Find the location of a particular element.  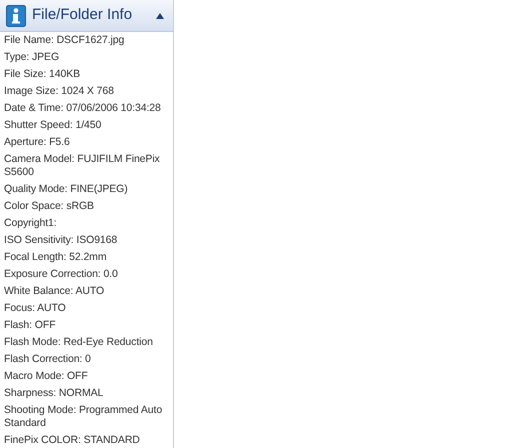

info-row-text: Aperture: F5.6 is located at coordinates (37, 142).